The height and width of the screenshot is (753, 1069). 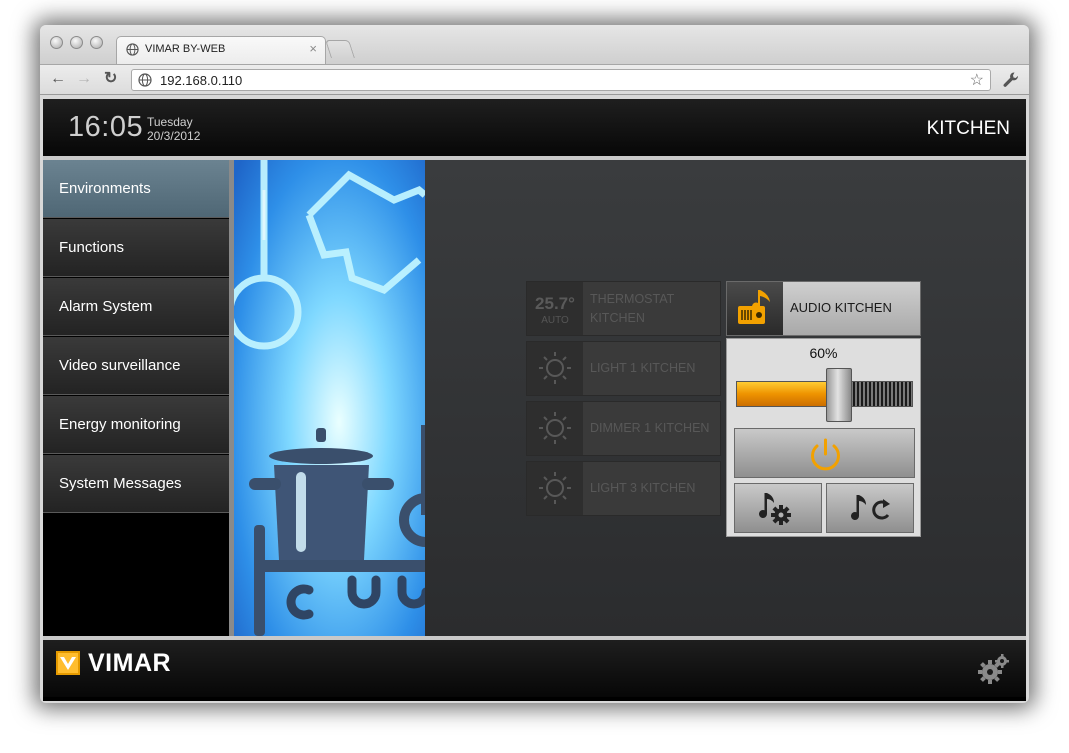 I want to click on minimize-window-button, so click(x=76, y=42).